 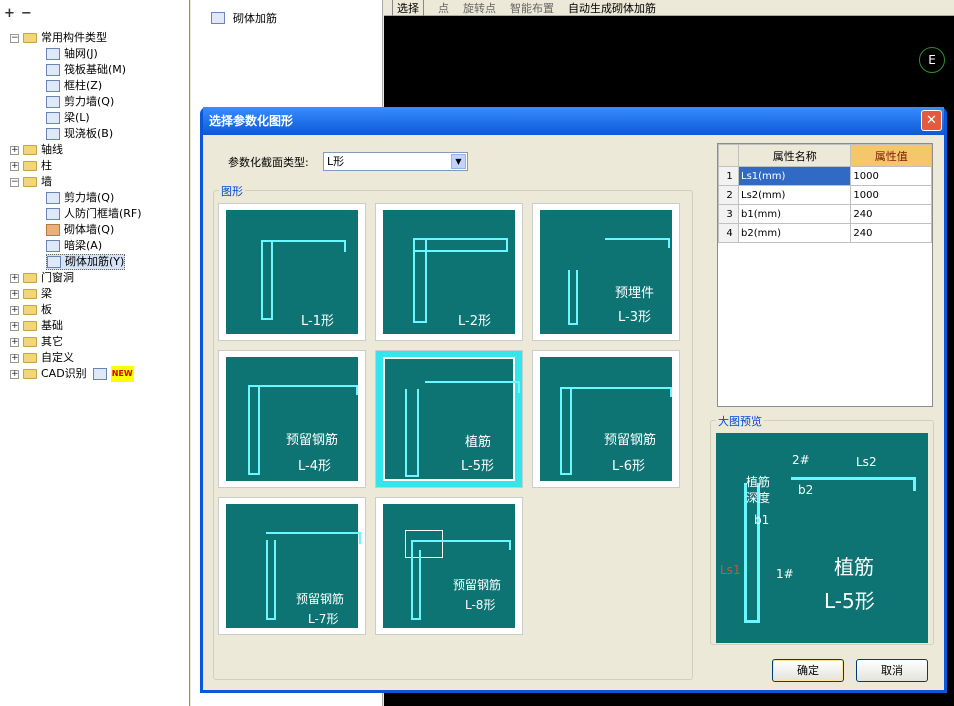 I want to click on shape-thumb-l4: 预留钢筋 L-4形, so click(x=292, y=419).